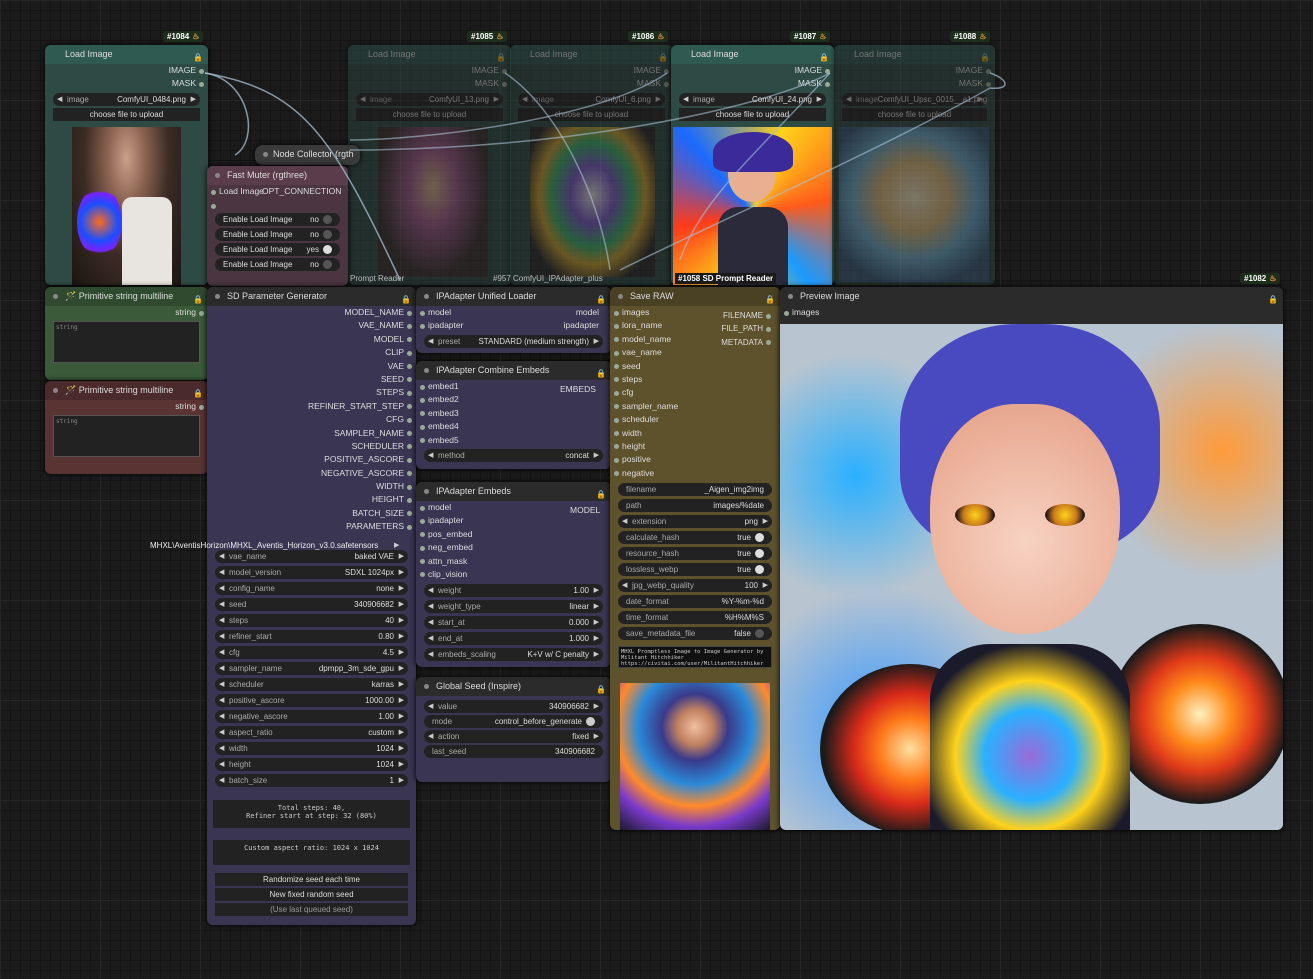  What do you see at coordinates (311, 406) in the screenshot?
I see `output-refiner-start-step: REFINER_START_STEP` at bounding box center [311, 406].